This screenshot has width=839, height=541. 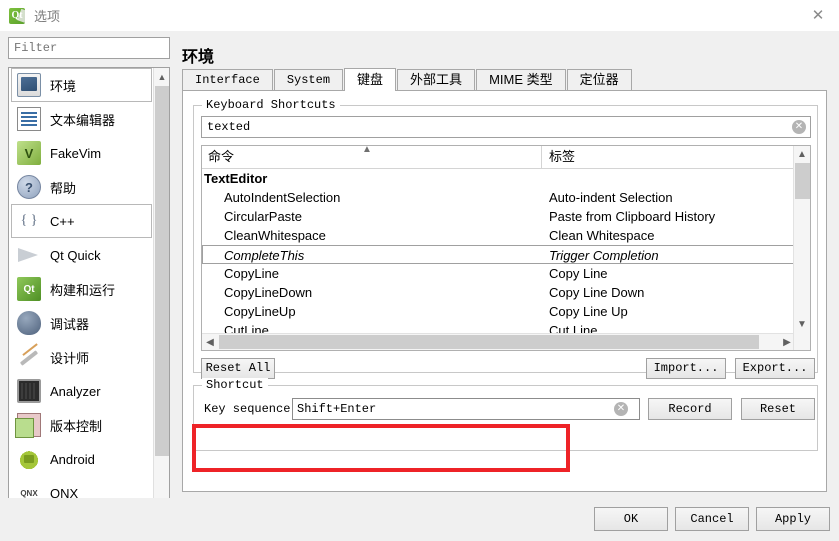 I want to click on title-bar: Qt 选项 ✕, so click(x=419, y=15).